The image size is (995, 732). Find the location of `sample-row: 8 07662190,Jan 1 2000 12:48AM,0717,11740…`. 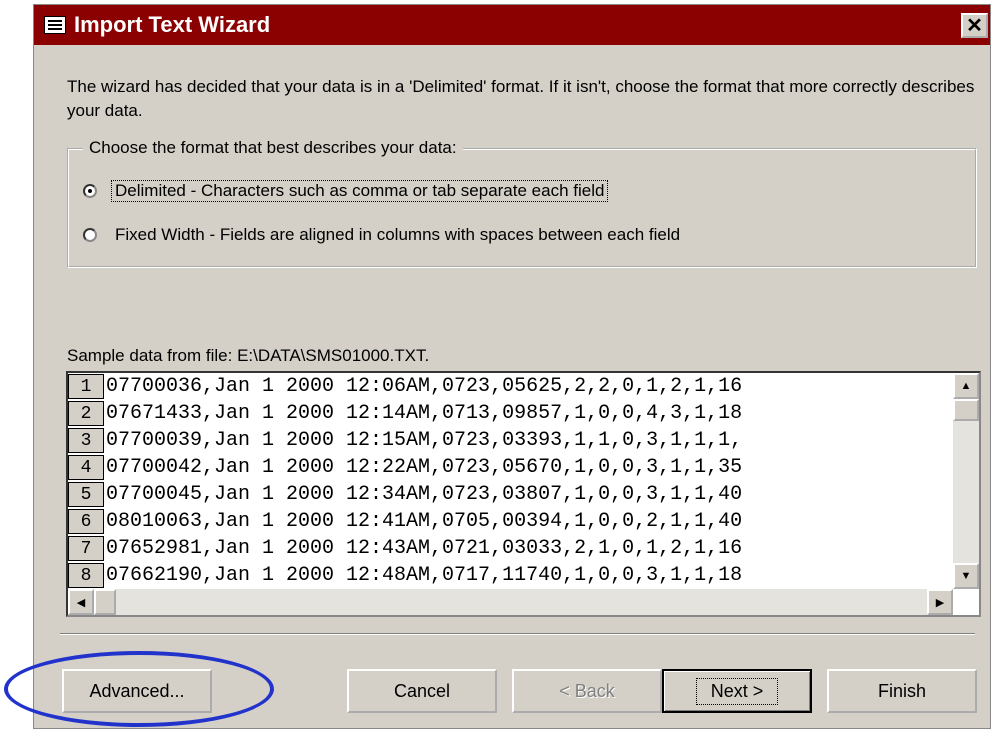

sample-row: 8 07662190,Jan 1 2000 12:48AM,0717,11740… is located at coordinates (510, 575).